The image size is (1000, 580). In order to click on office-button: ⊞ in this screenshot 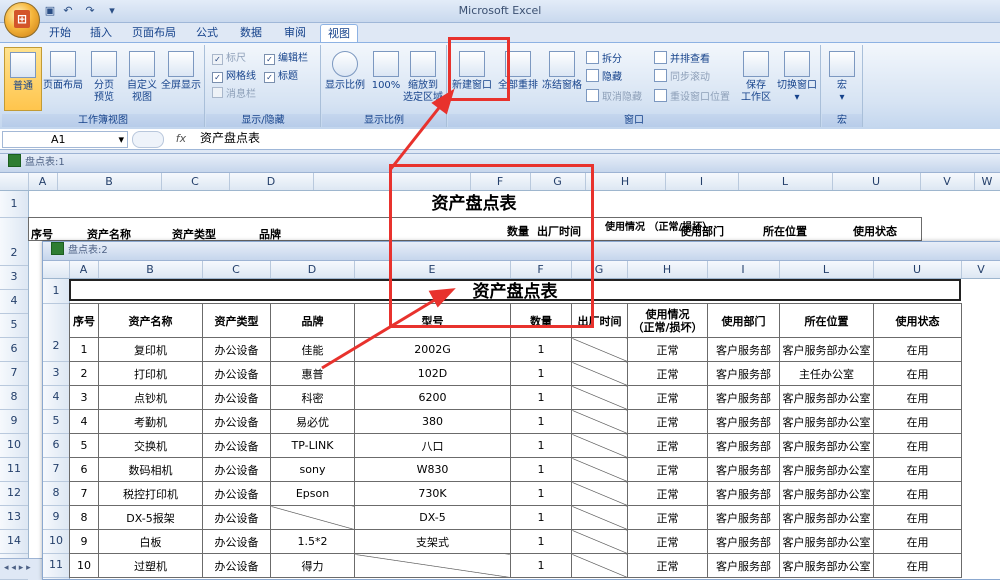, I will do `click(22, 20)`.